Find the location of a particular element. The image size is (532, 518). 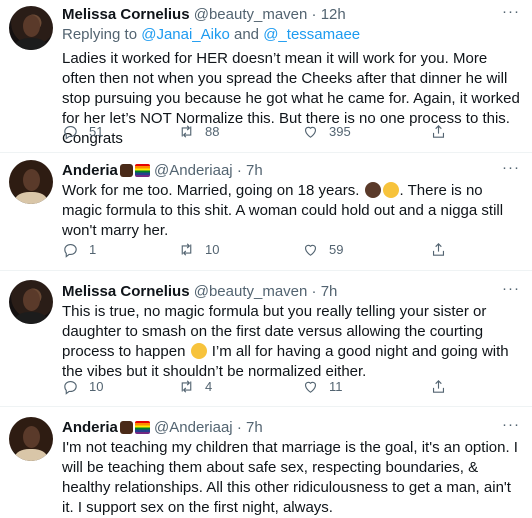

replying-to: Replying to @Janai_Aiko and @_tessamaee is located at coordinates (211, 35).